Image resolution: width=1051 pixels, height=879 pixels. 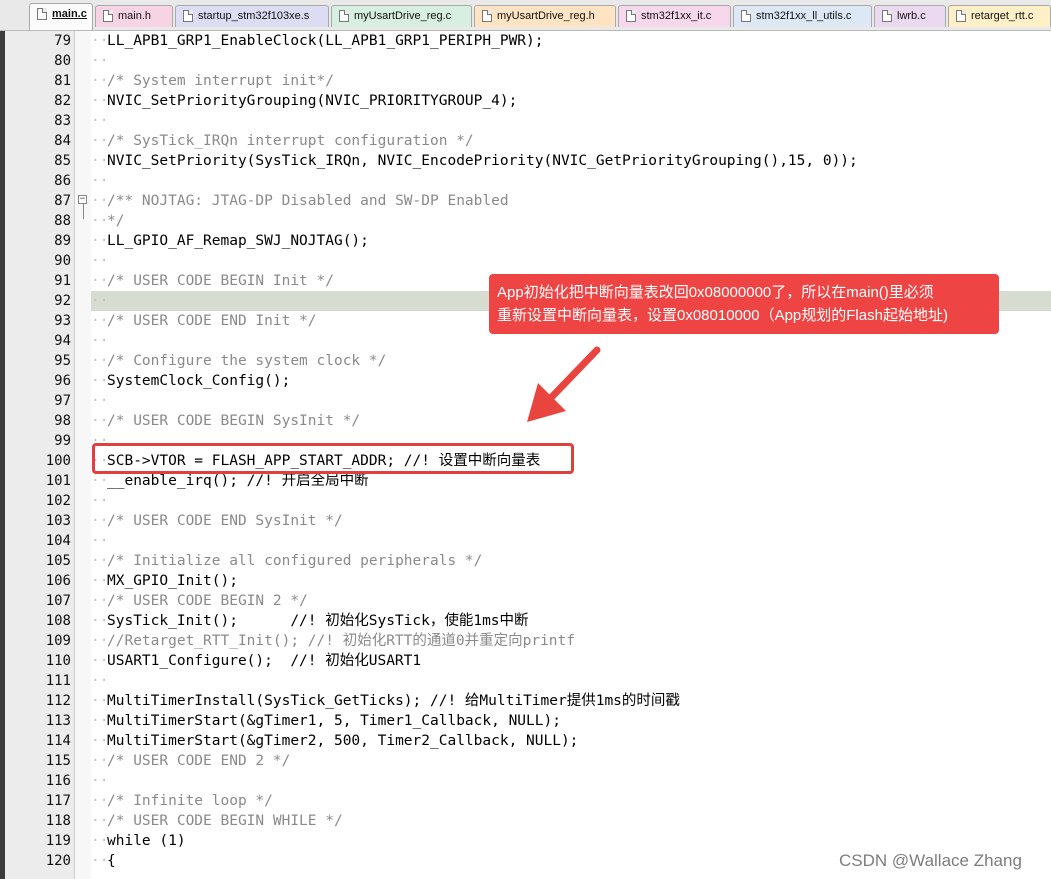 I want to click on tab-startup-s: startup_stm32f103xe.s, so click(x=252, y=16).